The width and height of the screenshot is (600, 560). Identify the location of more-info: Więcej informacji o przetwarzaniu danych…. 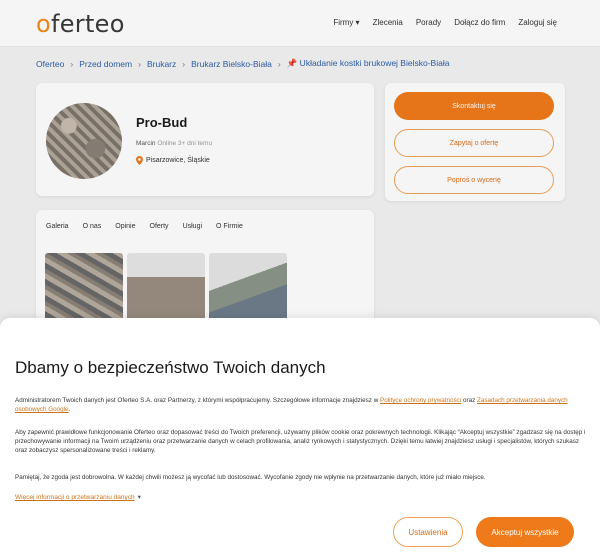
(78, 497).